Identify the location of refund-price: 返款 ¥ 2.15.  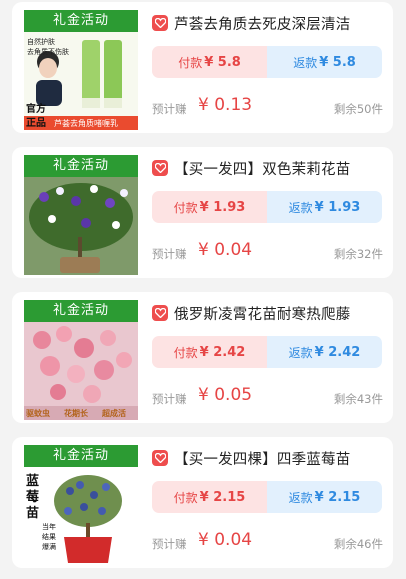
(324, 497).